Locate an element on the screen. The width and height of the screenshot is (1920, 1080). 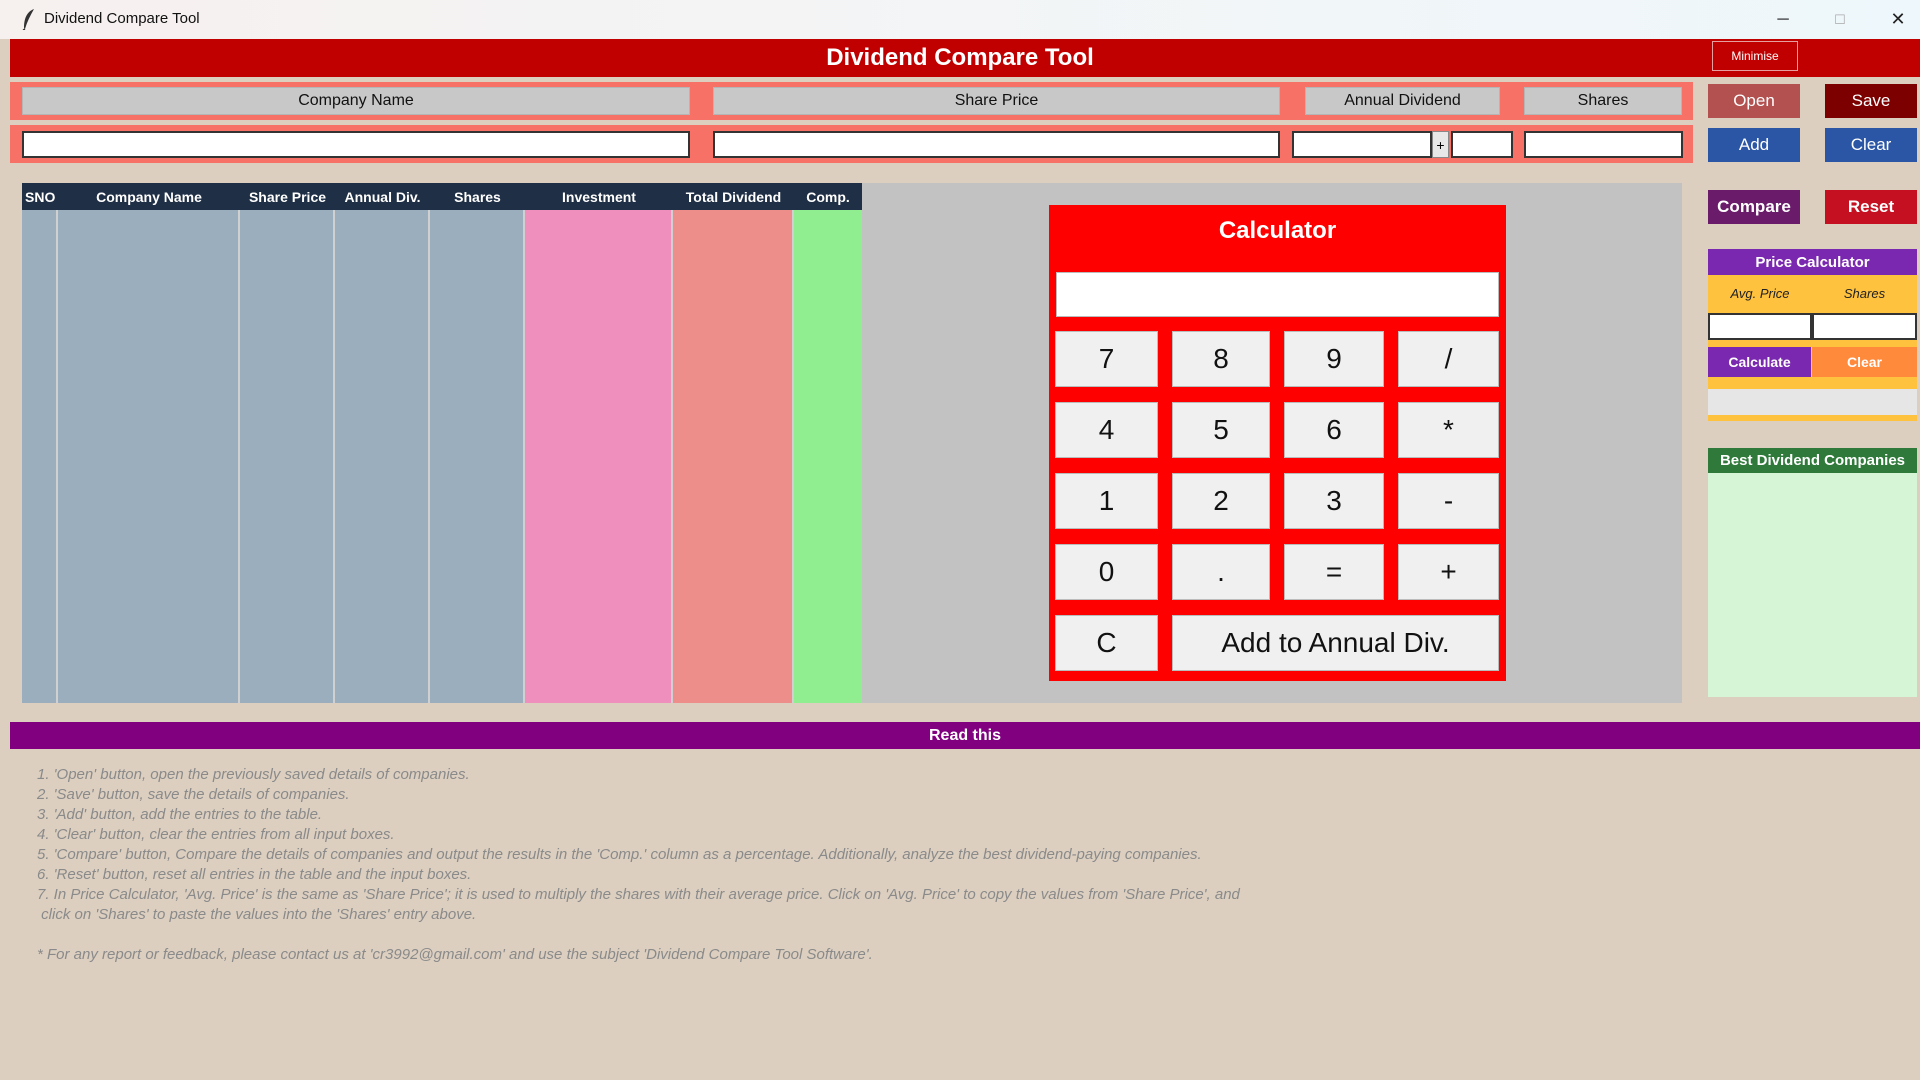
calc-key-2: 2 is located at coordinates (1221, 501).